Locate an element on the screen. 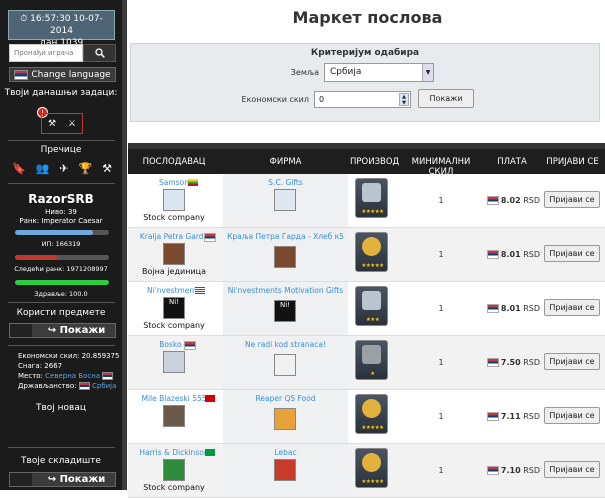 The image size is (605, 498). location: Место: Северна Босна is located at coordinates (66, 376).